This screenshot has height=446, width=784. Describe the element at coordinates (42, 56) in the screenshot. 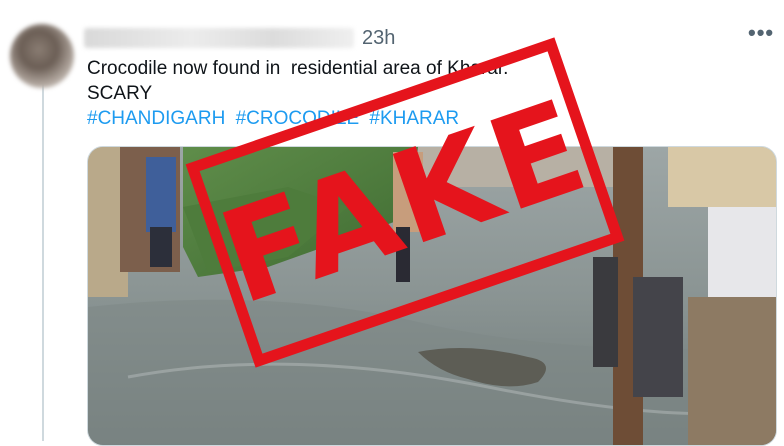

I see `avatar` at that location.